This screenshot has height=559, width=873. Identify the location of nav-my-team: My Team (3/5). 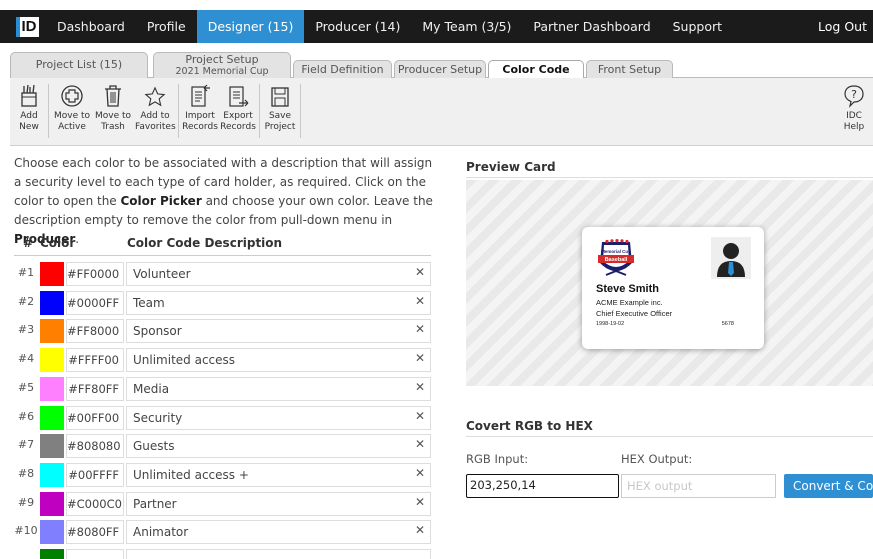
(466, 26).